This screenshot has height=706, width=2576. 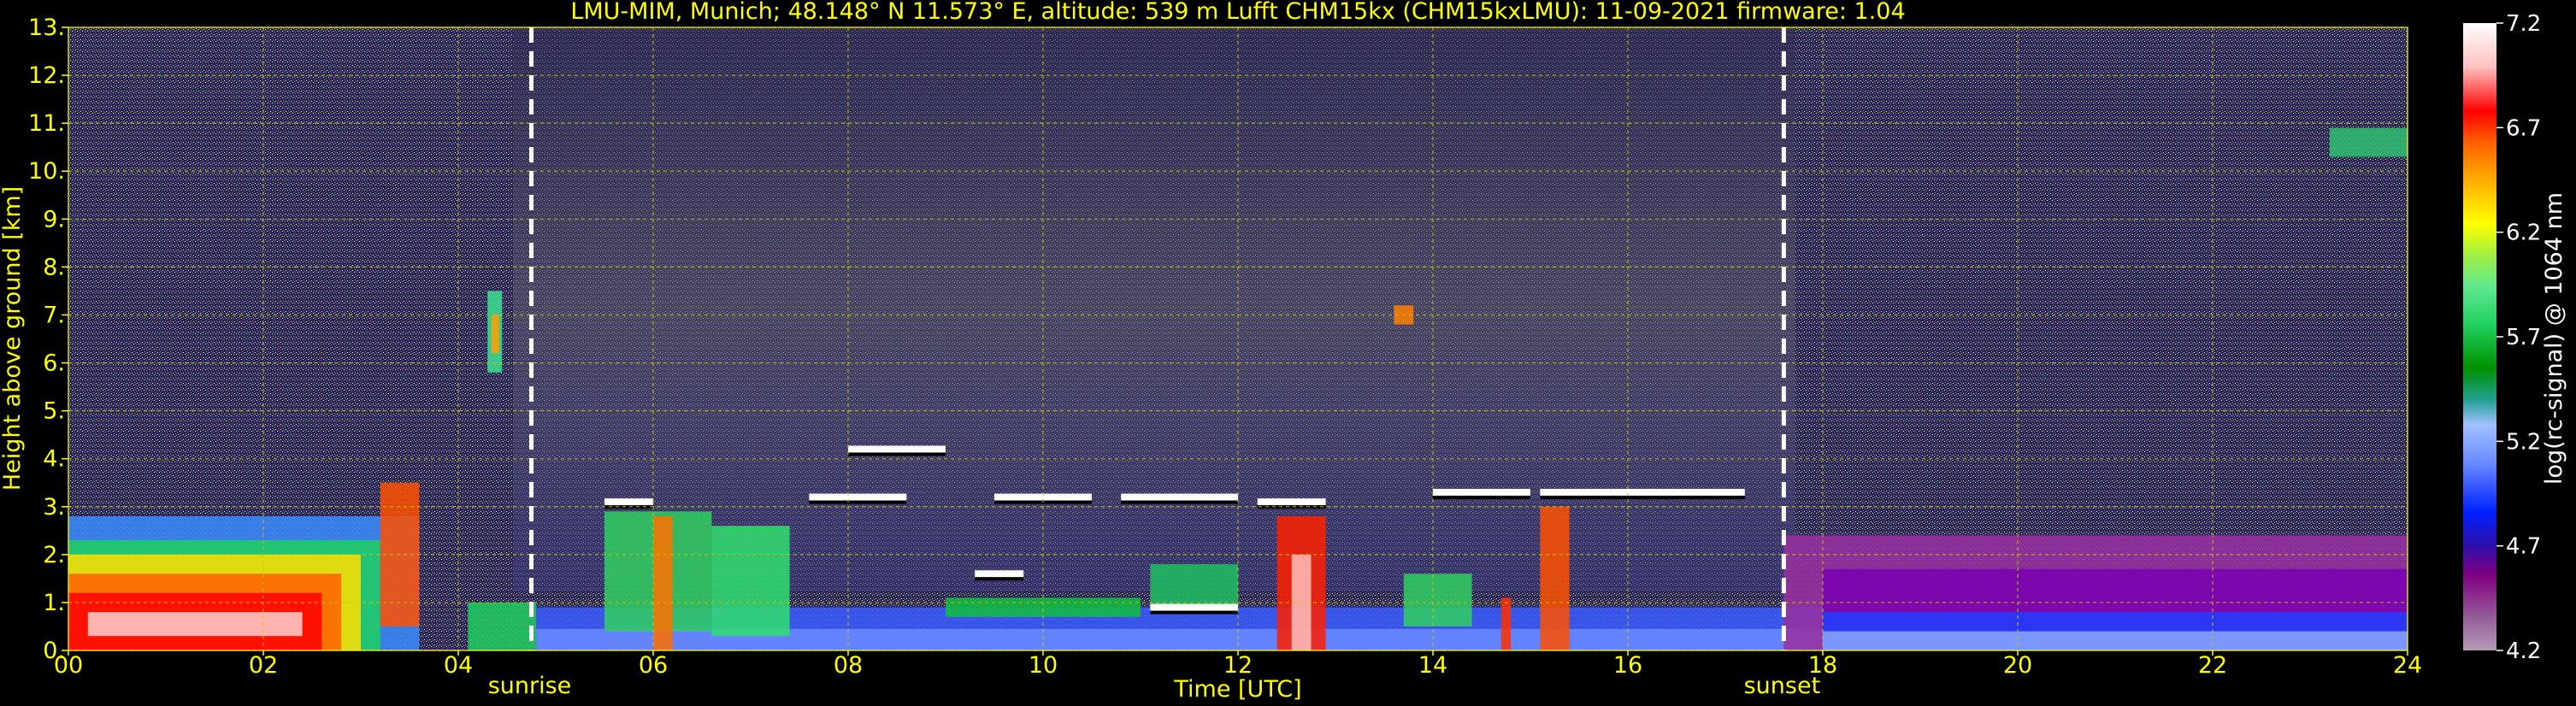 I want to click on y-axis: 0.1.2.3.4.5.6.7.8.9.10.11.12.13., so click(x=48, y=339).